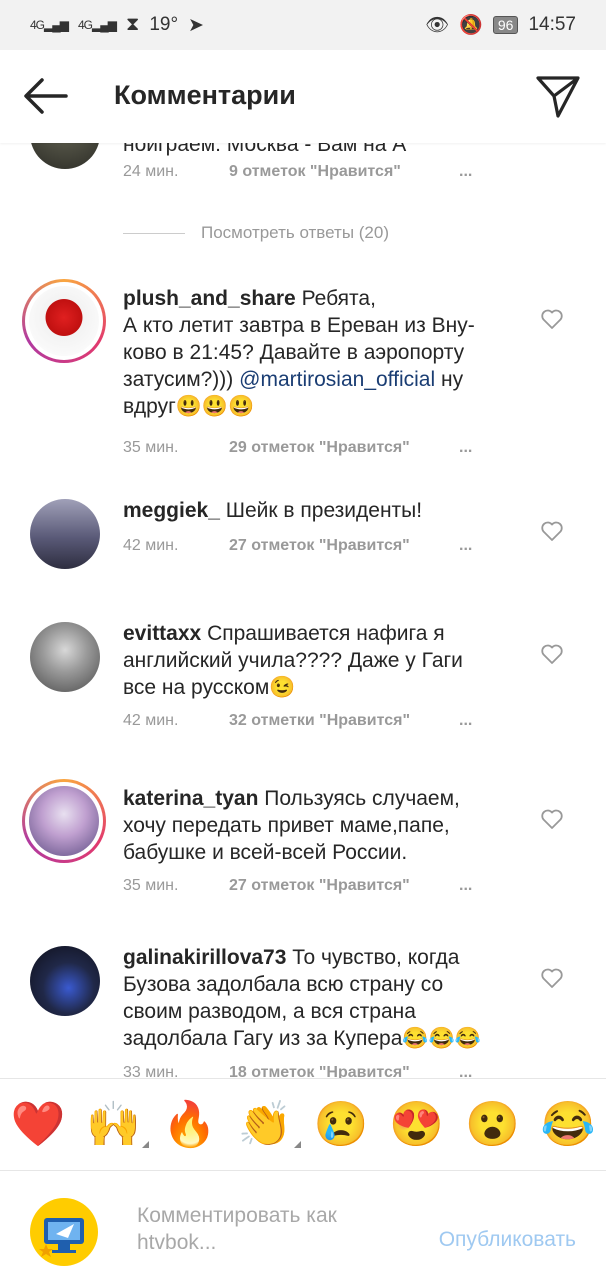 This screenshot has height=1280, width=606. What do you see at coordinates (265, 149) in the screenshot?
I see `comment-text: ноиграем: Москва - Вам на А` at bounding box center [265, 149].